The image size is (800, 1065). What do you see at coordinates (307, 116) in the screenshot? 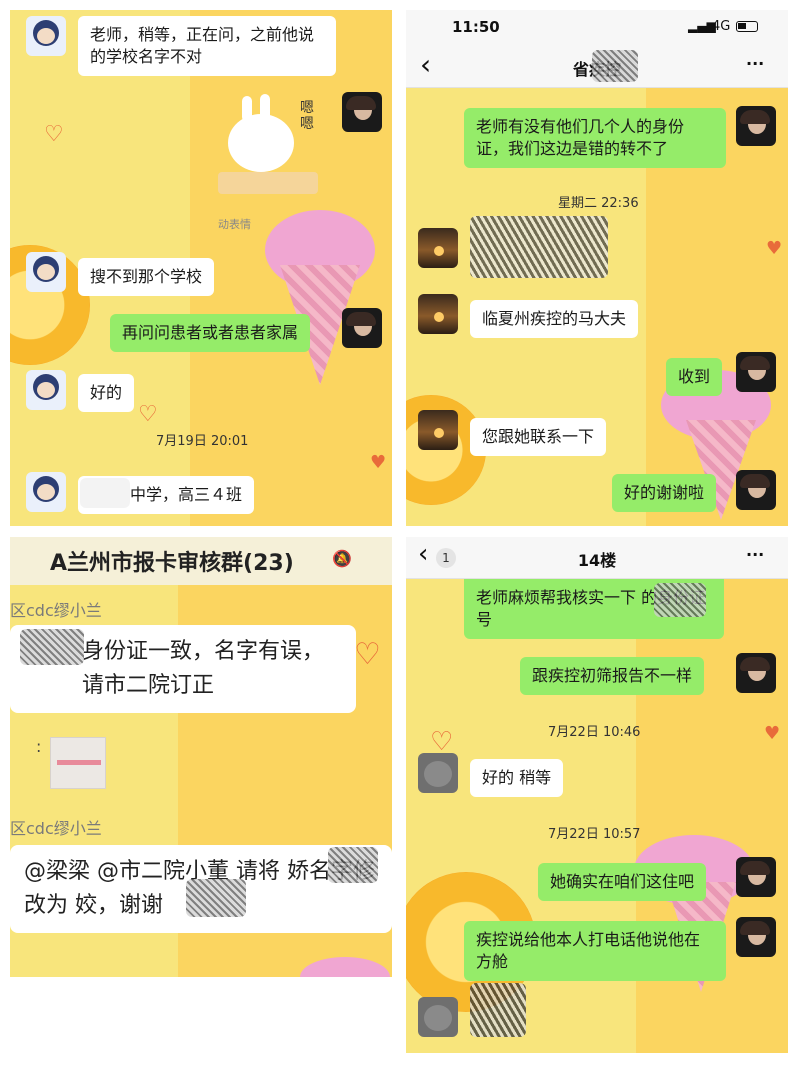
I see `sticker-text: 嗯嗯` at bounding box center [307, 116].